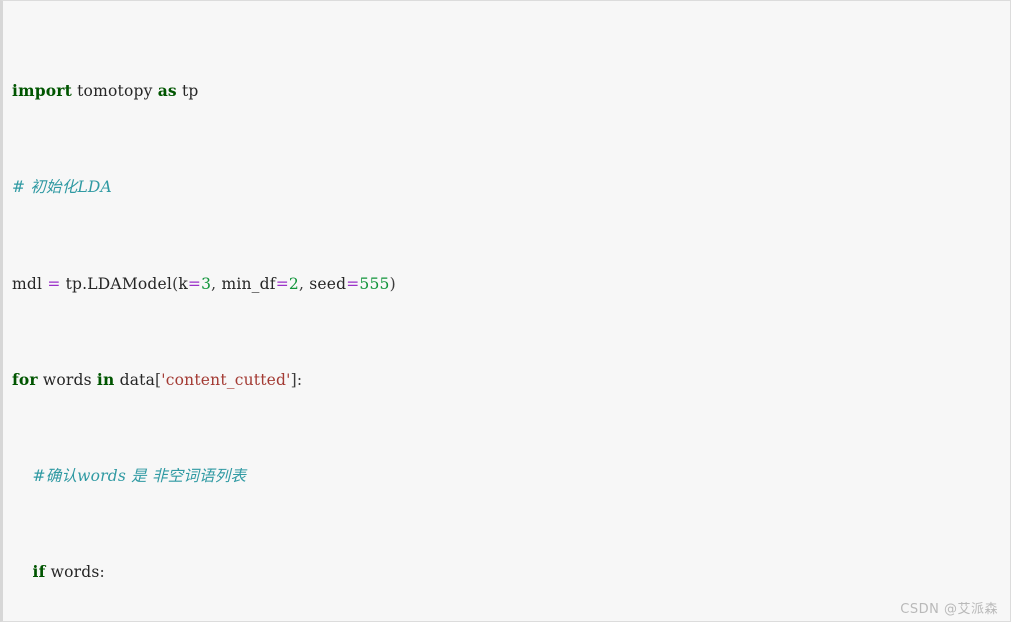  What do you see at coordinates (129, 475) in the screenshot?
I see `code-line: #确认words 是 非空词语列表` at bounding box center [129, 475].